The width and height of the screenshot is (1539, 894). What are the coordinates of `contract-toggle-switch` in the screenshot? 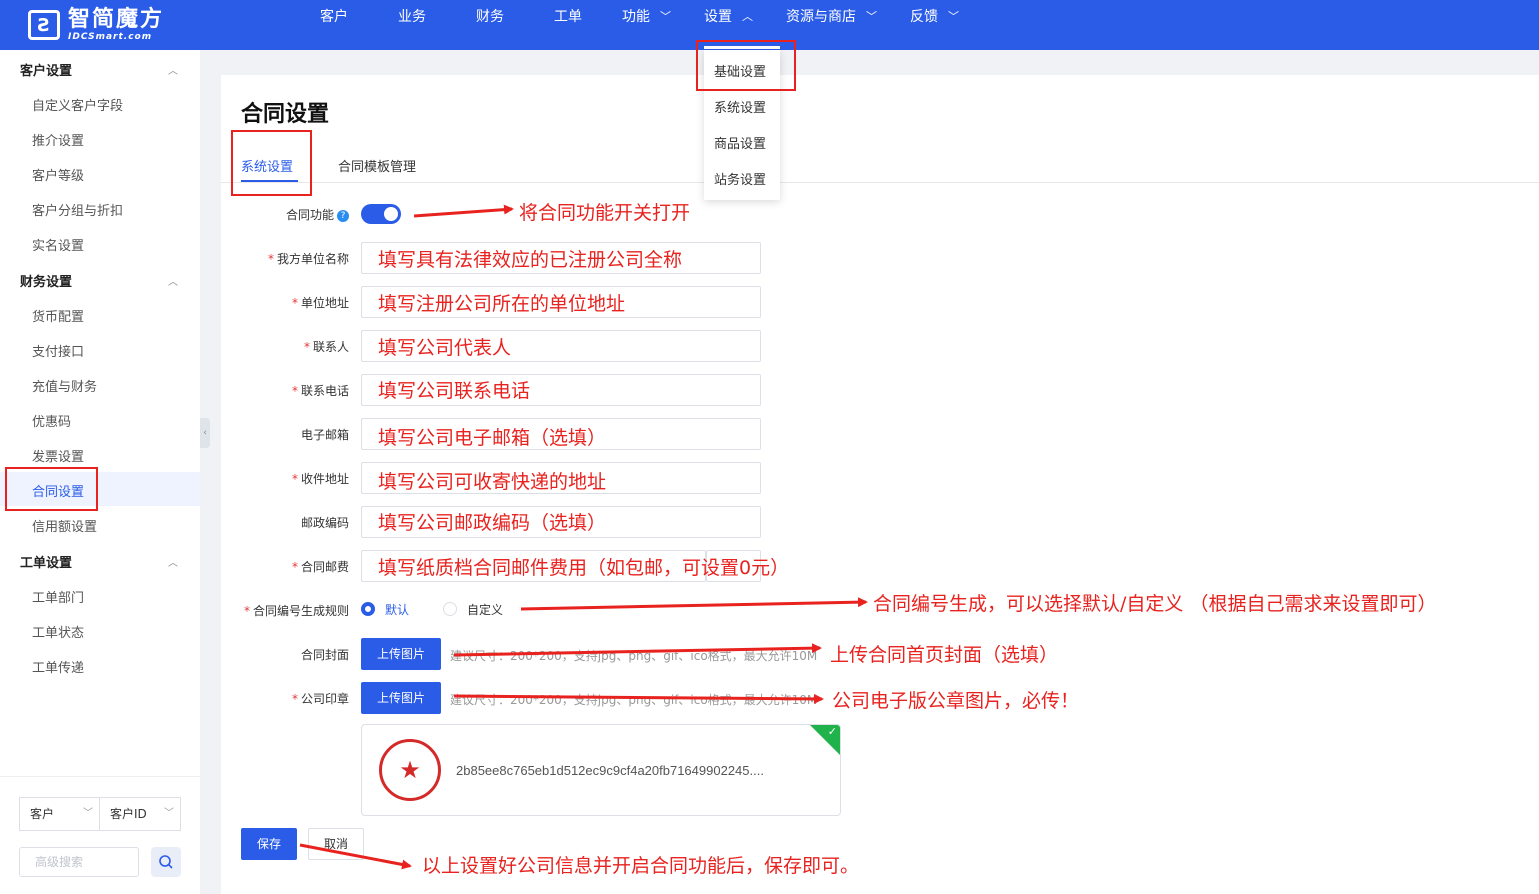 It's located at (381, 214).